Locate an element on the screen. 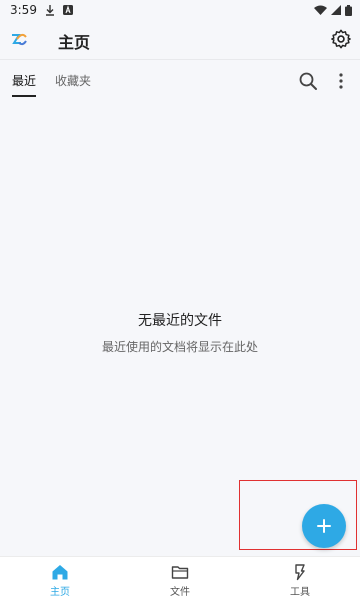 Image resolution: width=360 pixels, height=600 pixels. more-vertical-icon is located at coordinates (341, 81).